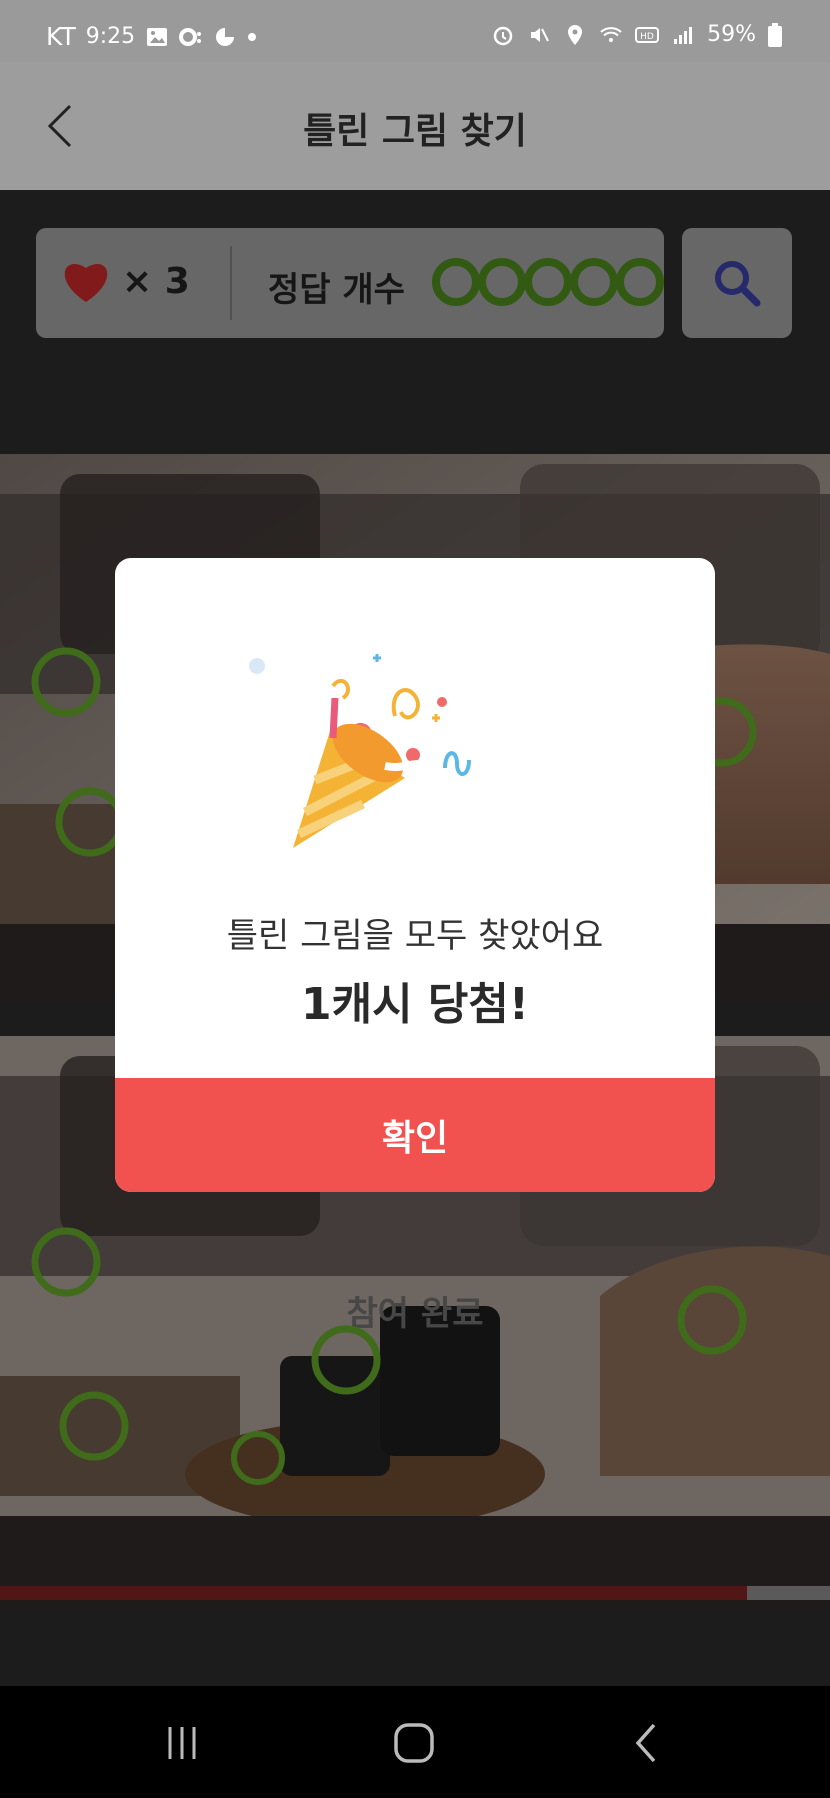 This screenshot has width=830, height=1798. Describe the element at coordinates (231, 283) in the screenshot. I see `divider` at that location.